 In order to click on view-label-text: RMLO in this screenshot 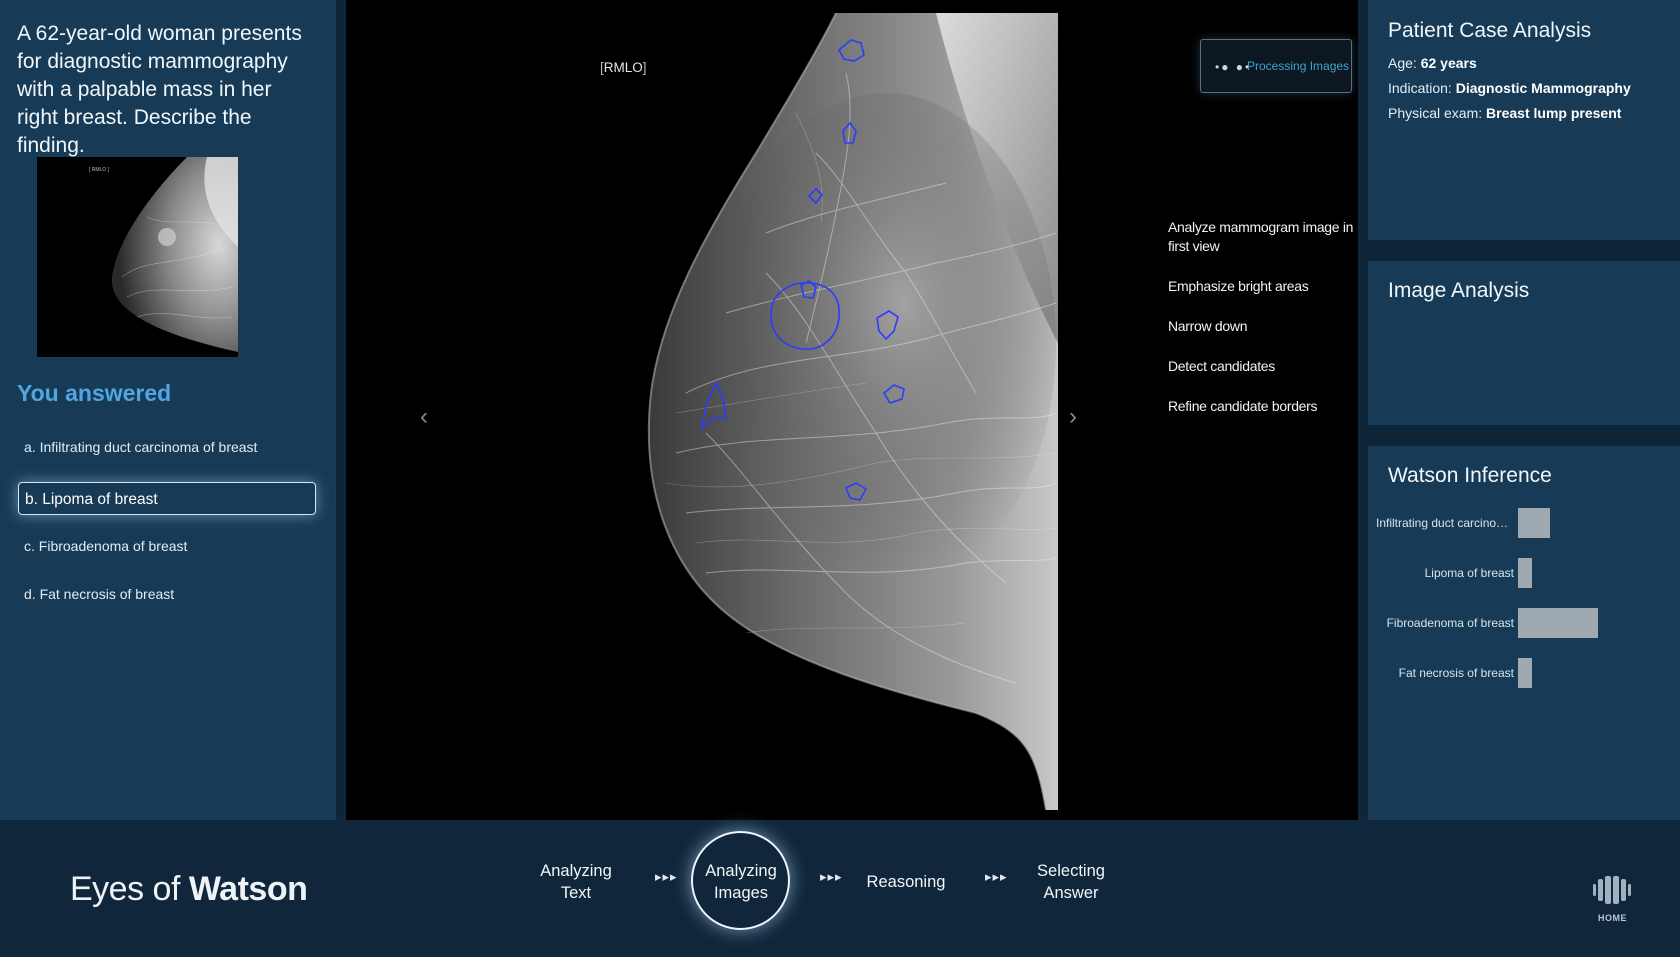, I will do `click(623, 67)`.